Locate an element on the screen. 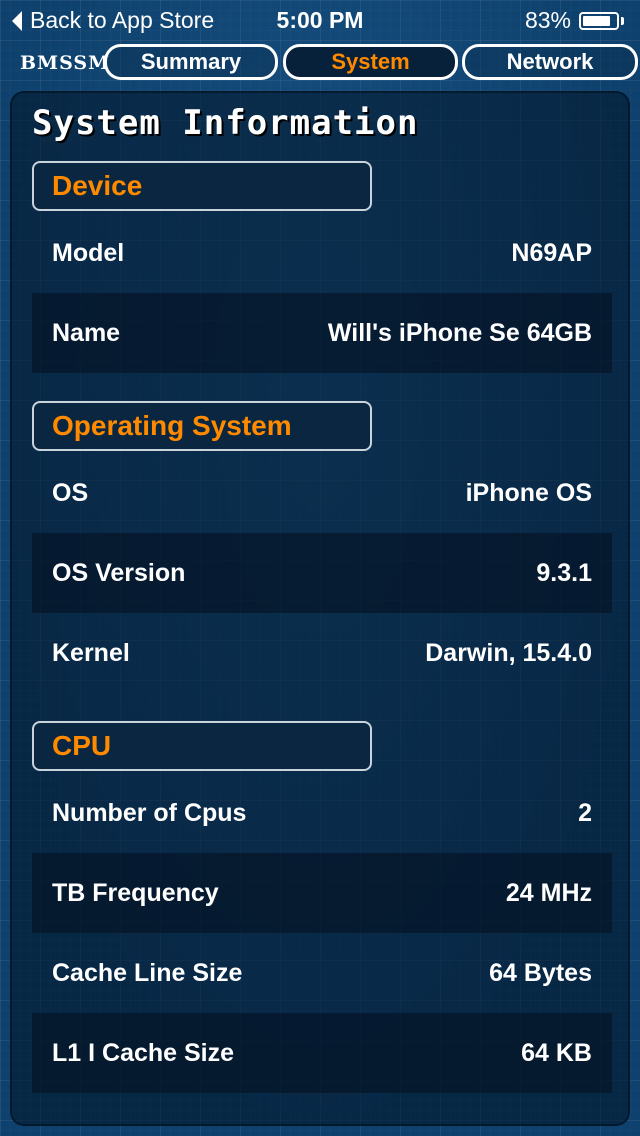 This screenshot has width=640, height=1136. section-header-cpu: CPU is located at coordinates (202, 746).